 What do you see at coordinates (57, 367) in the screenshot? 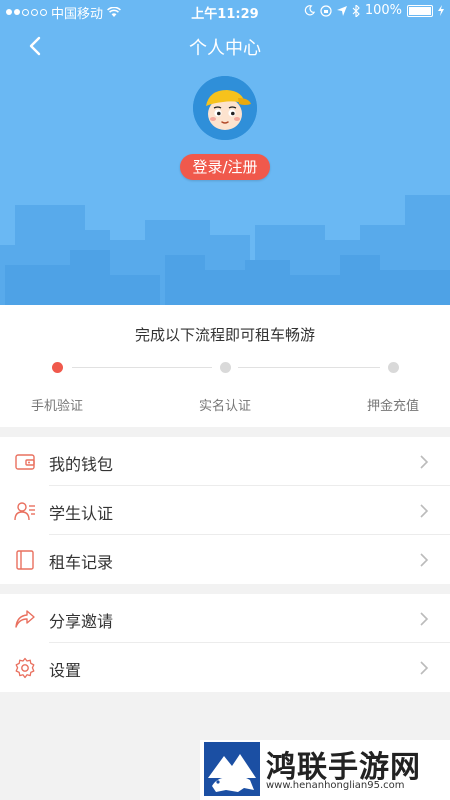
I see `step-dot-phone-verify` at bounding box center [57, 367].